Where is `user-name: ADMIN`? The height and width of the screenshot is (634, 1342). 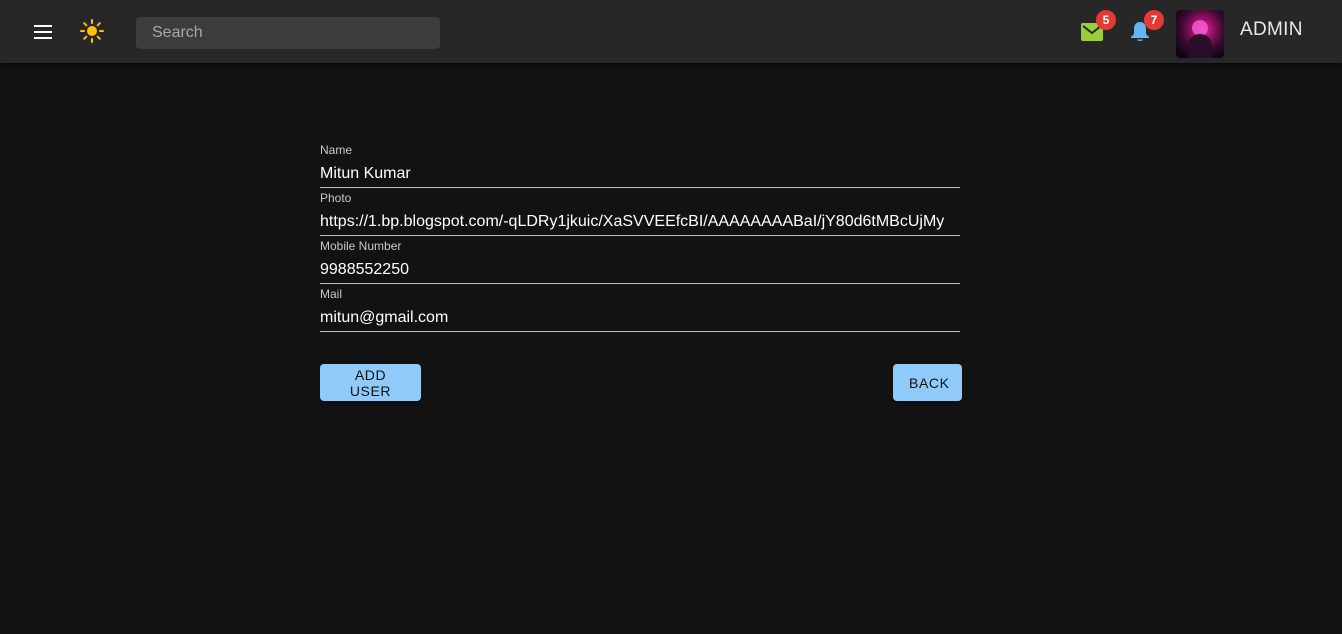 user-name: ADMIN is located at coordinates (1271, 29).